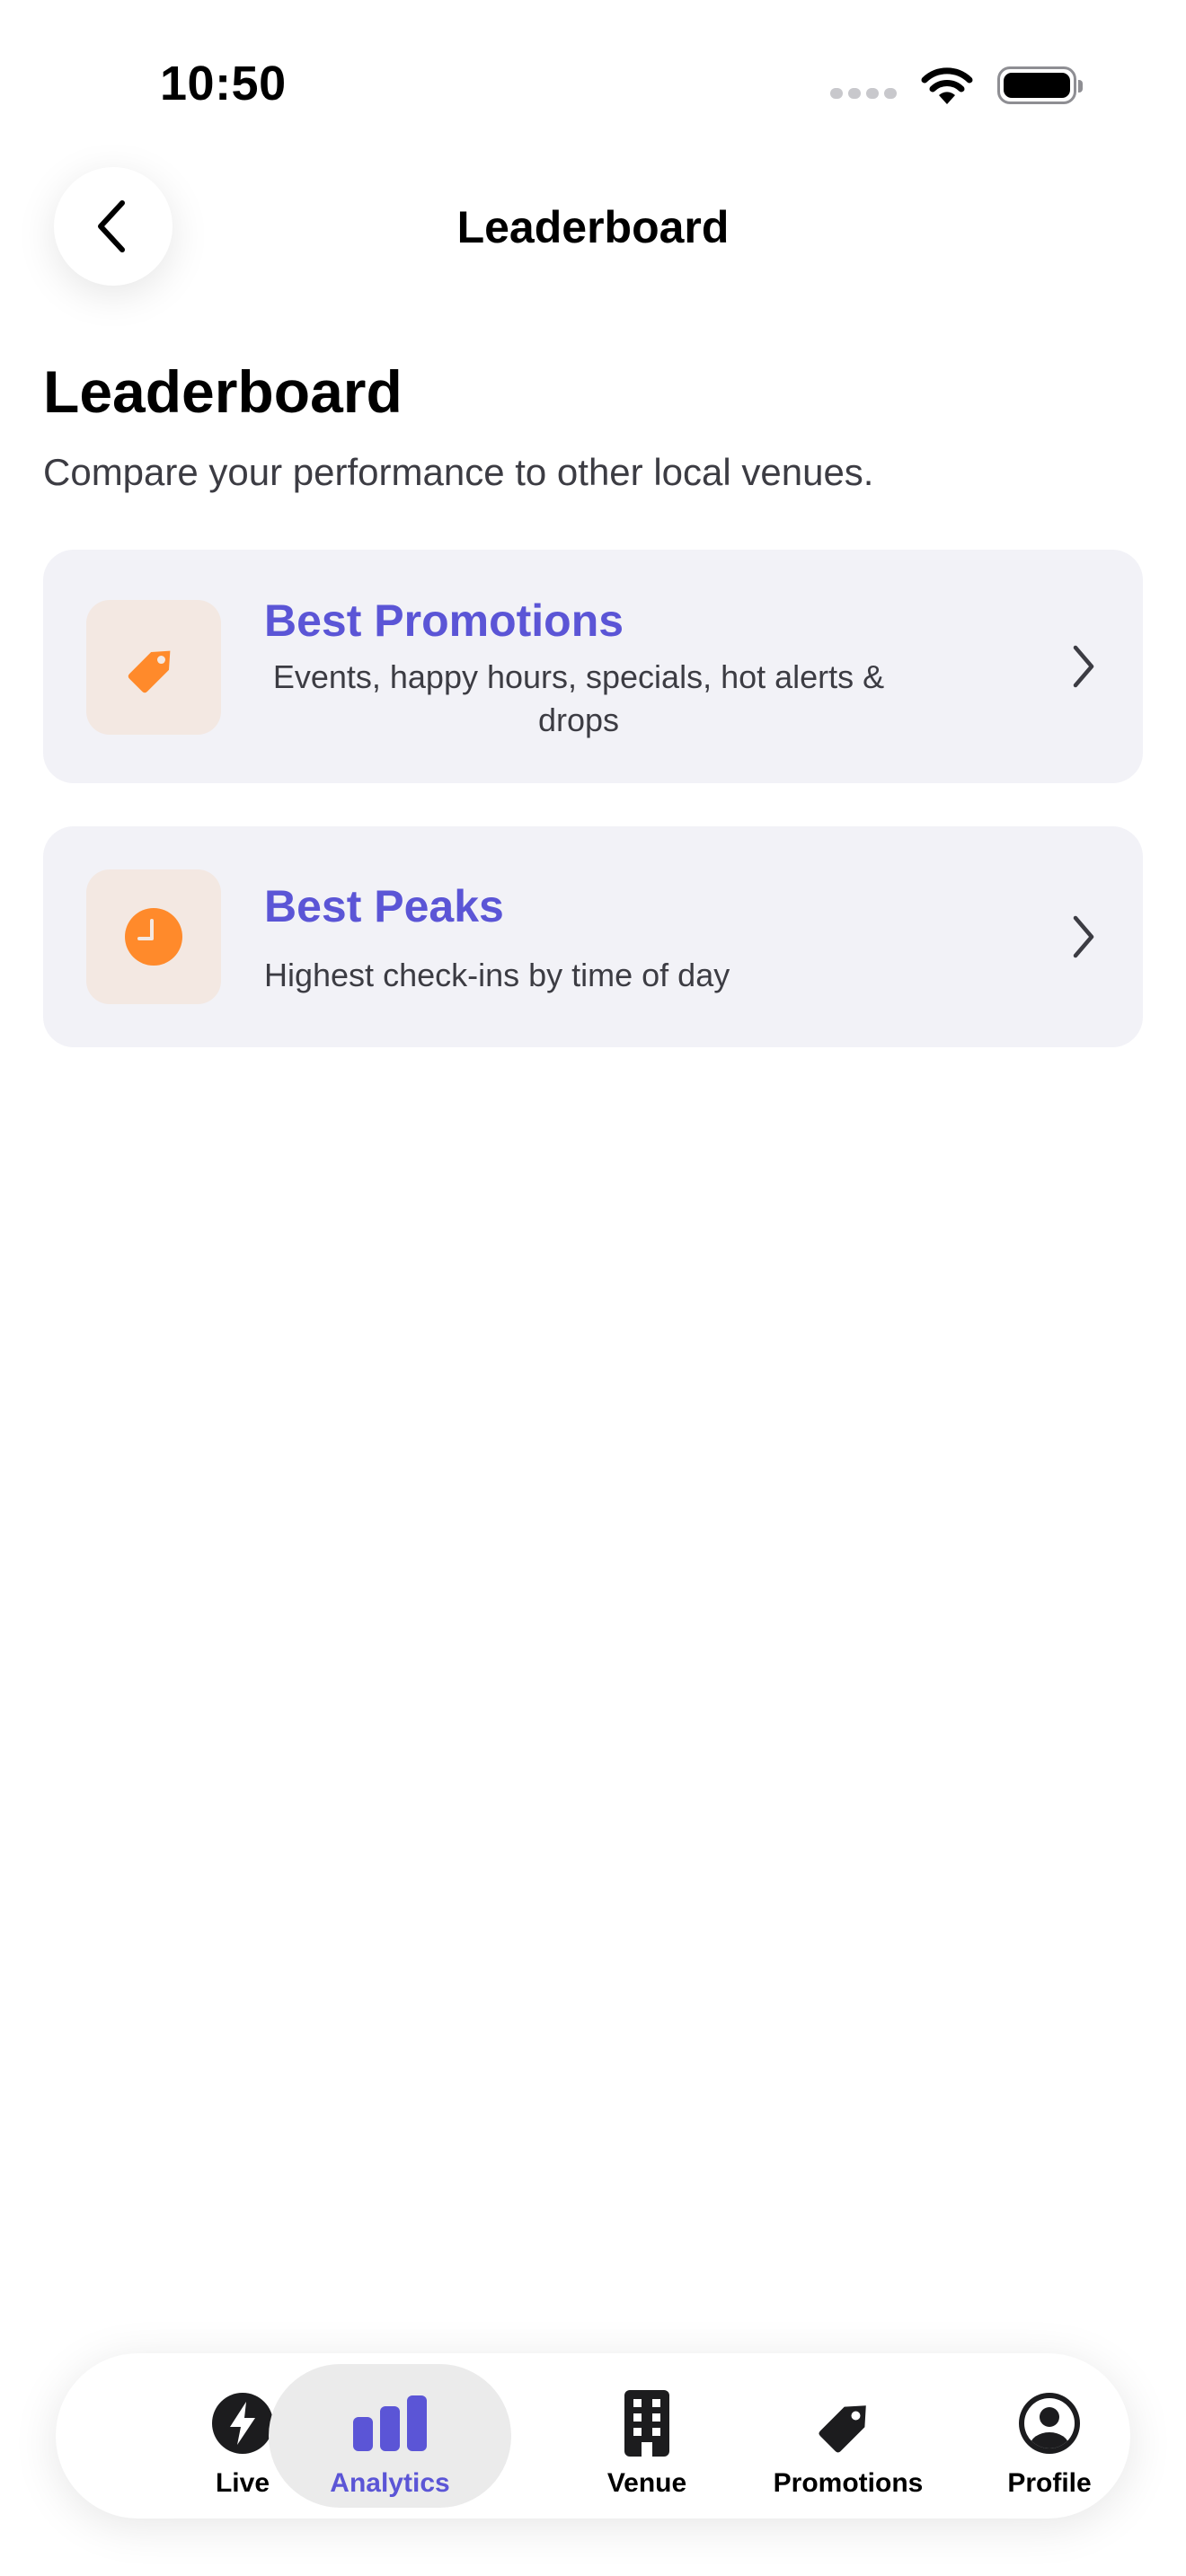  I want to click on status-icons, so click(956, 85).